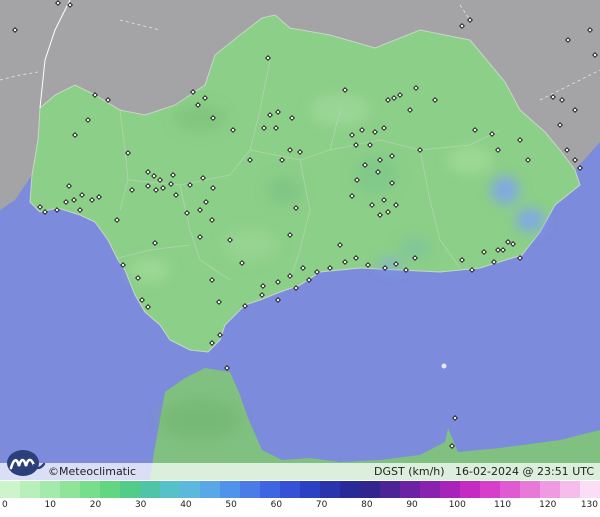 This screenshot has width=600, height=517. What do you see at coordinates (50, 505) in the screenshot?
I see `legend-tick-label: 10` at bounding box center [50, 505].